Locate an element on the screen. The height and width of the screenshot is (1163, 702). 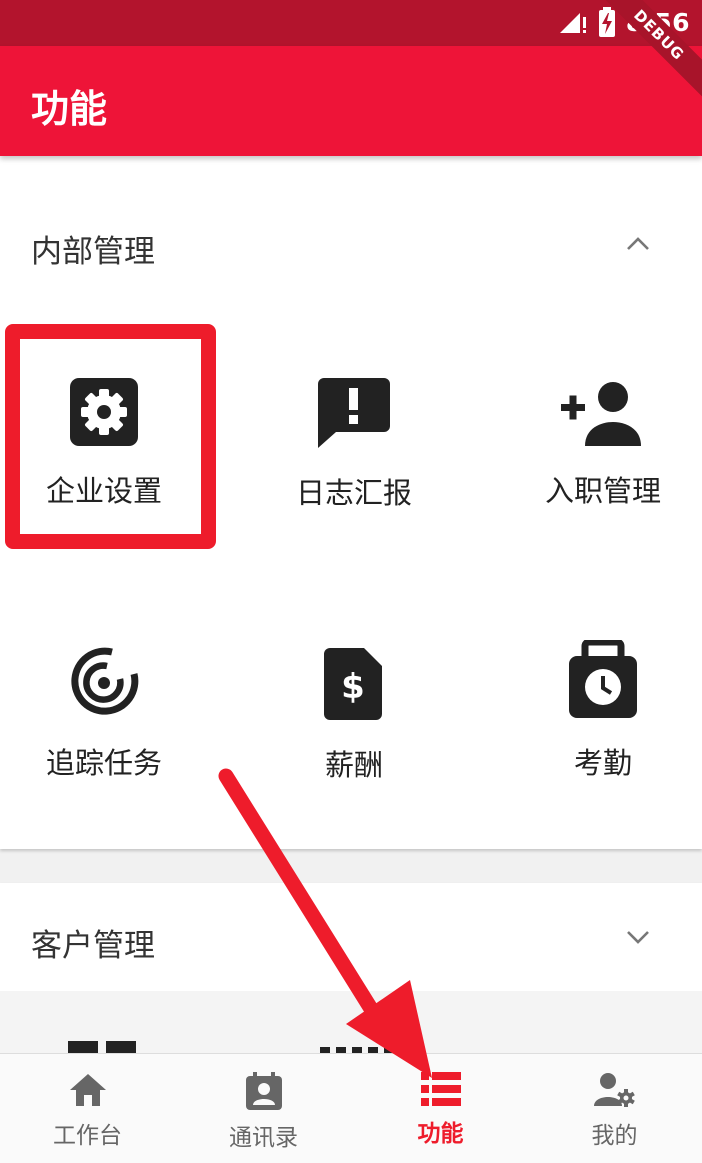
page-title: 功能 is located at coordinates (69, 109).